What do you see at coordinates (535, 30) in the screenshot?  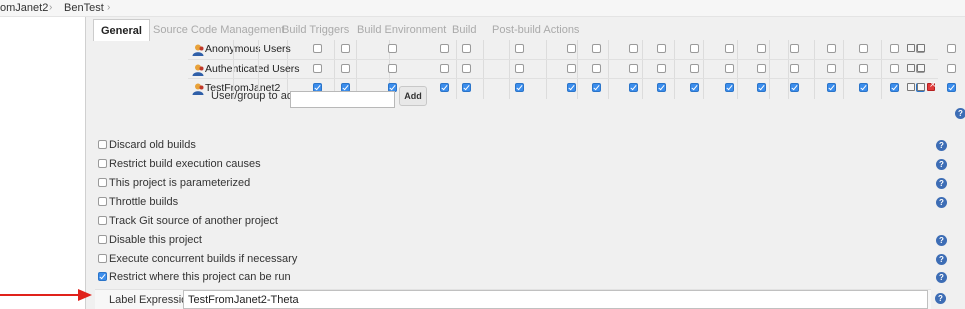 I see `tab-post-build-actions: Post-build Actions` at bounding box center [535, 30].